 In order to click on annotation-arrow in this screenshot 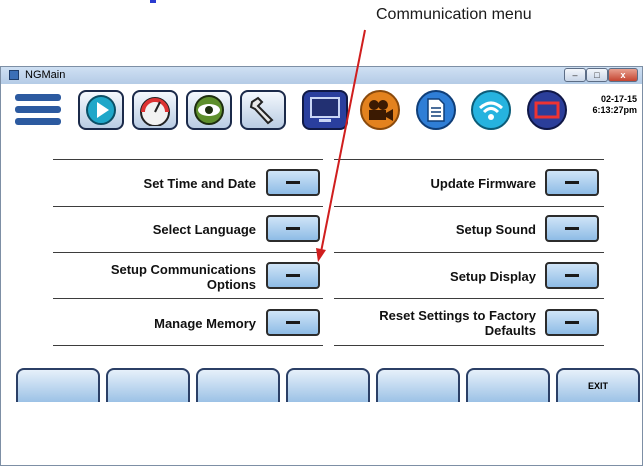, I will do `click(341, 145)`.